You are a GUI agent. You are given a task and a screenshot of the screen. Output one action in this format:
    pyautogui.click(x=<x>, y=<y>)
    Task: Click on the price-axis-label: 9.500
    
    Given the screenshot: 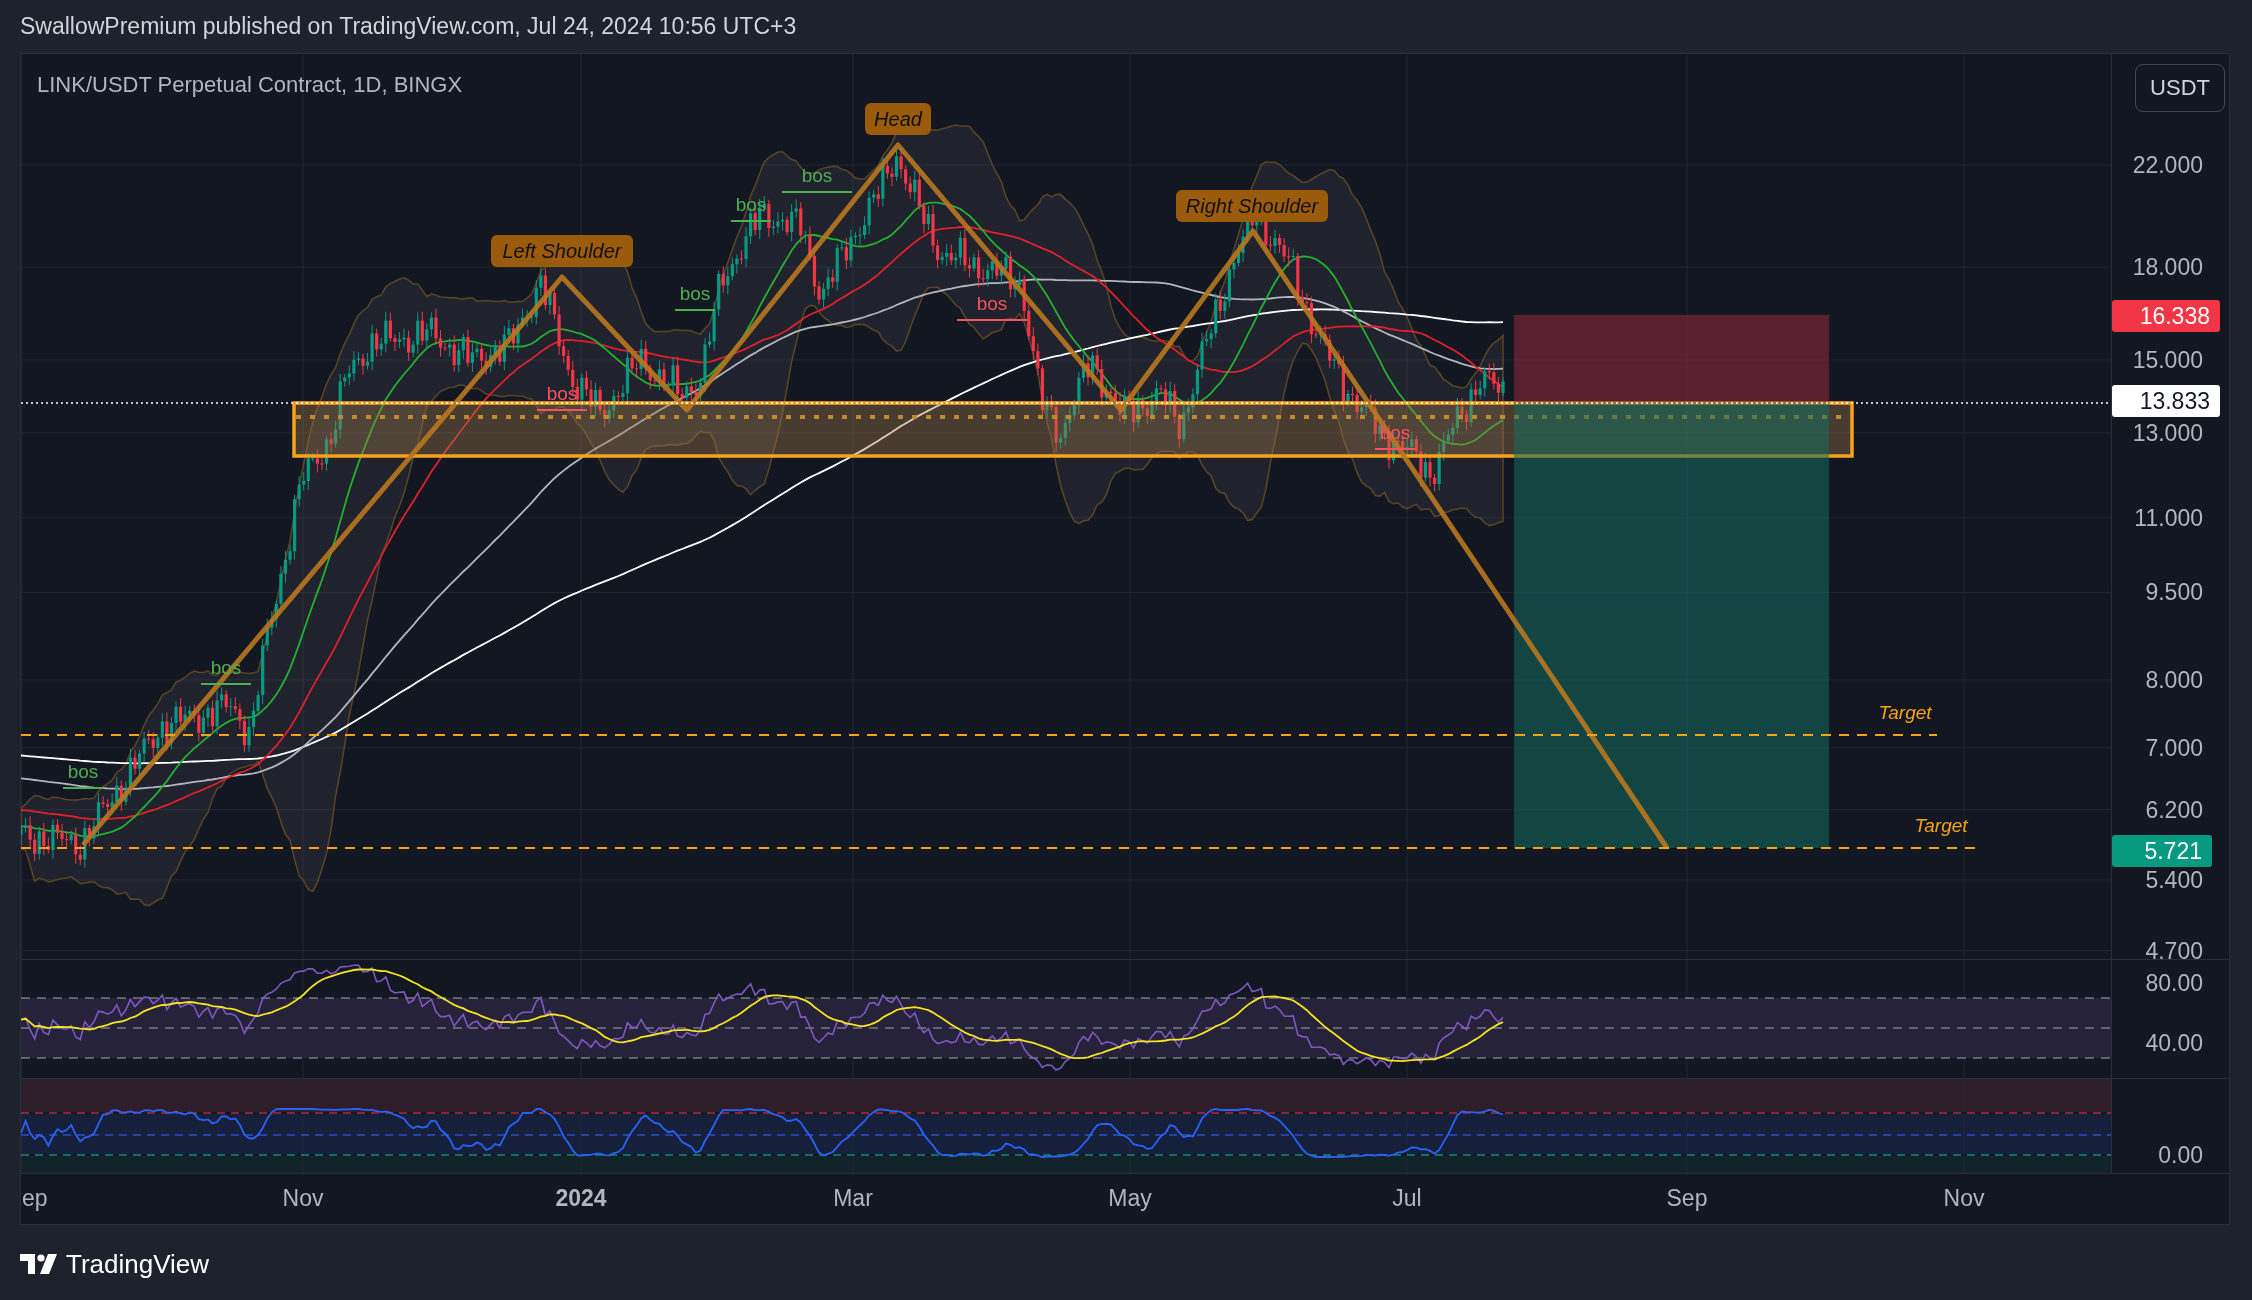 What is the action you would take?
    pyautogui.click(x=2174, y=592)
    